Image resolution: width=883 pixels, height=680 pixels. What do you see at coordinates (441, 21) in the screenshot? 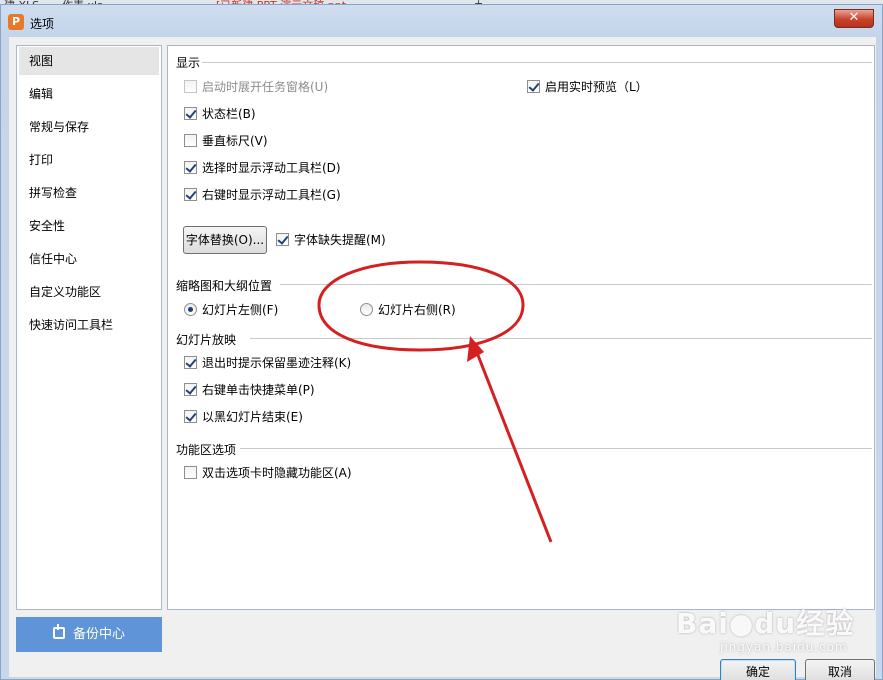
I see `title-bar: P 选项 ✕` at bounding box center [441, 21].